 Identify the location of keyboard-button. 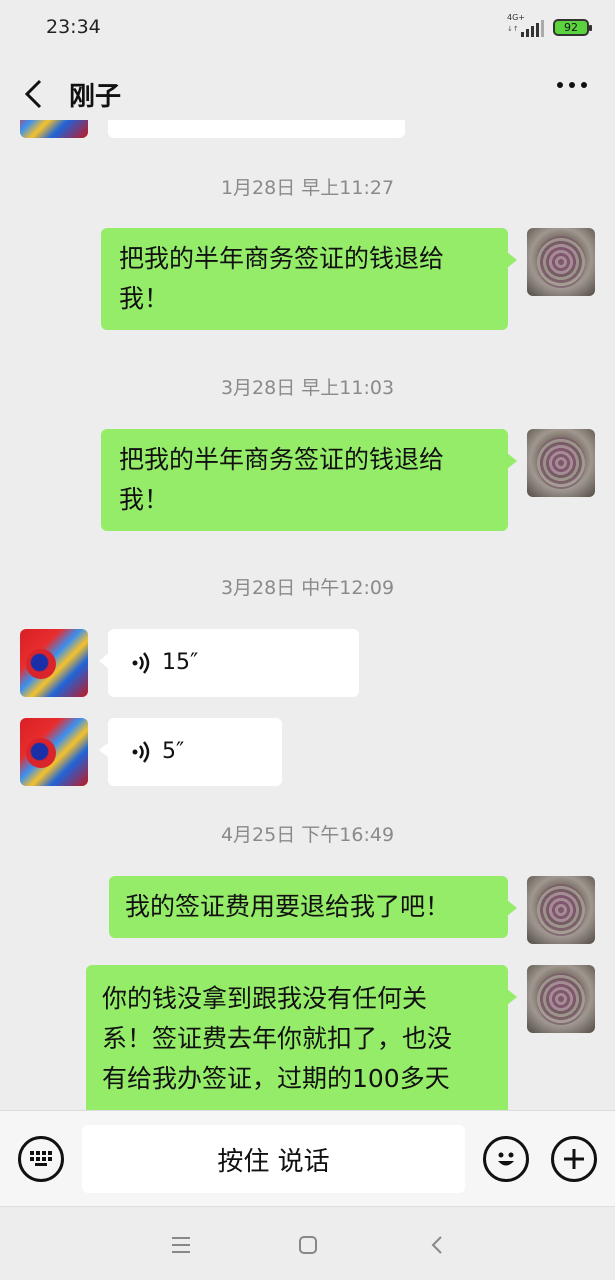
(41, 1159).